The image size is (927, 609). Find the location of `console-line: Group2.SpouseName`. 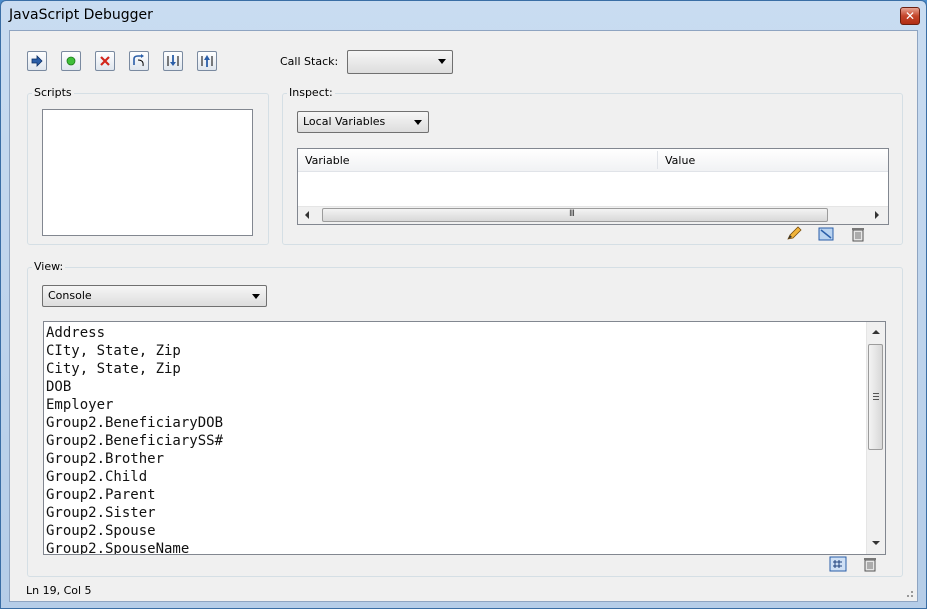

console-line: Group2.SpouseName is located at coordinates (118, 548).